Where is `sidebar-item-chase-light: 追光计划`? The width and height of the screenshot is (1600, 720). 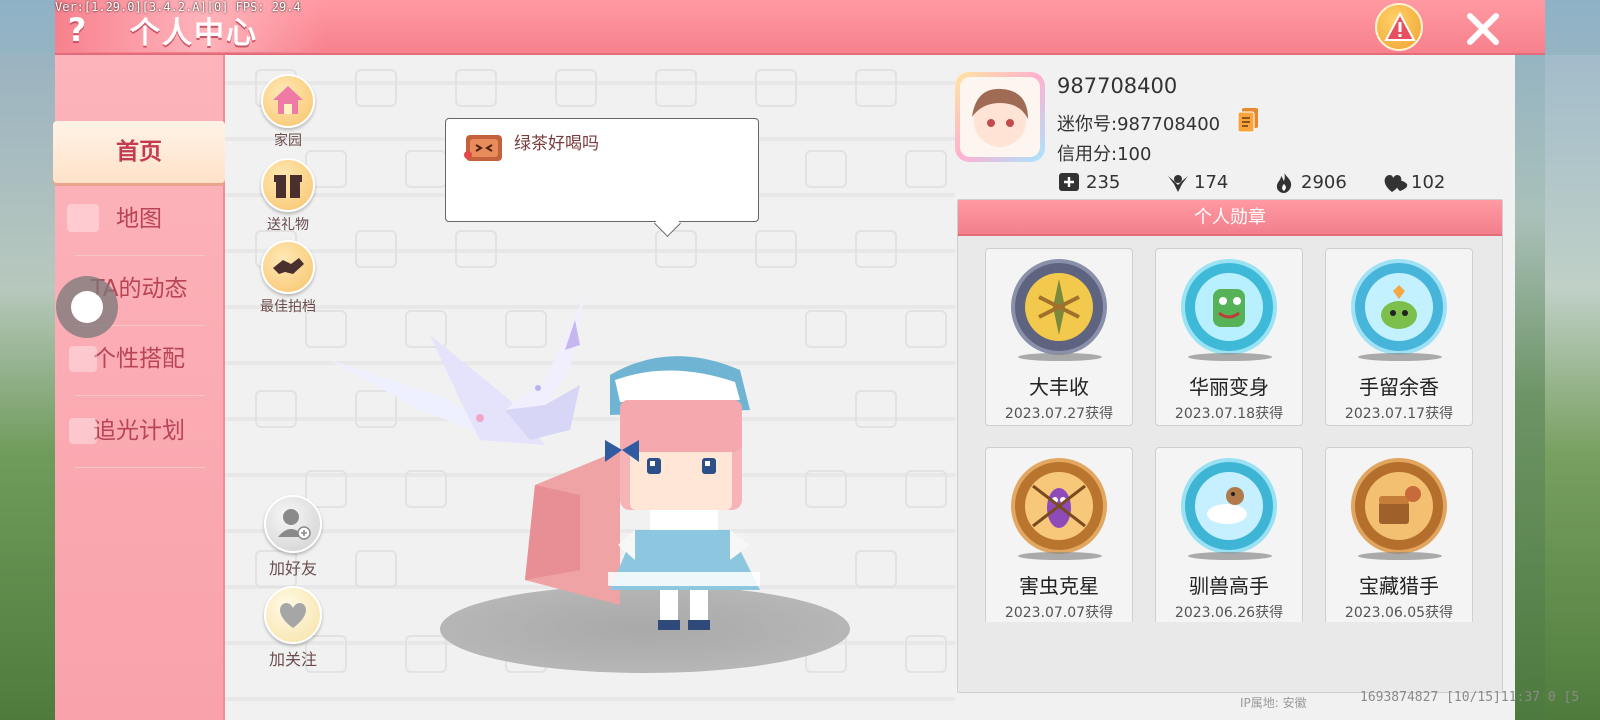
sidebar-item-chase-light: 追光计划 is located at coordinates (139, 434).